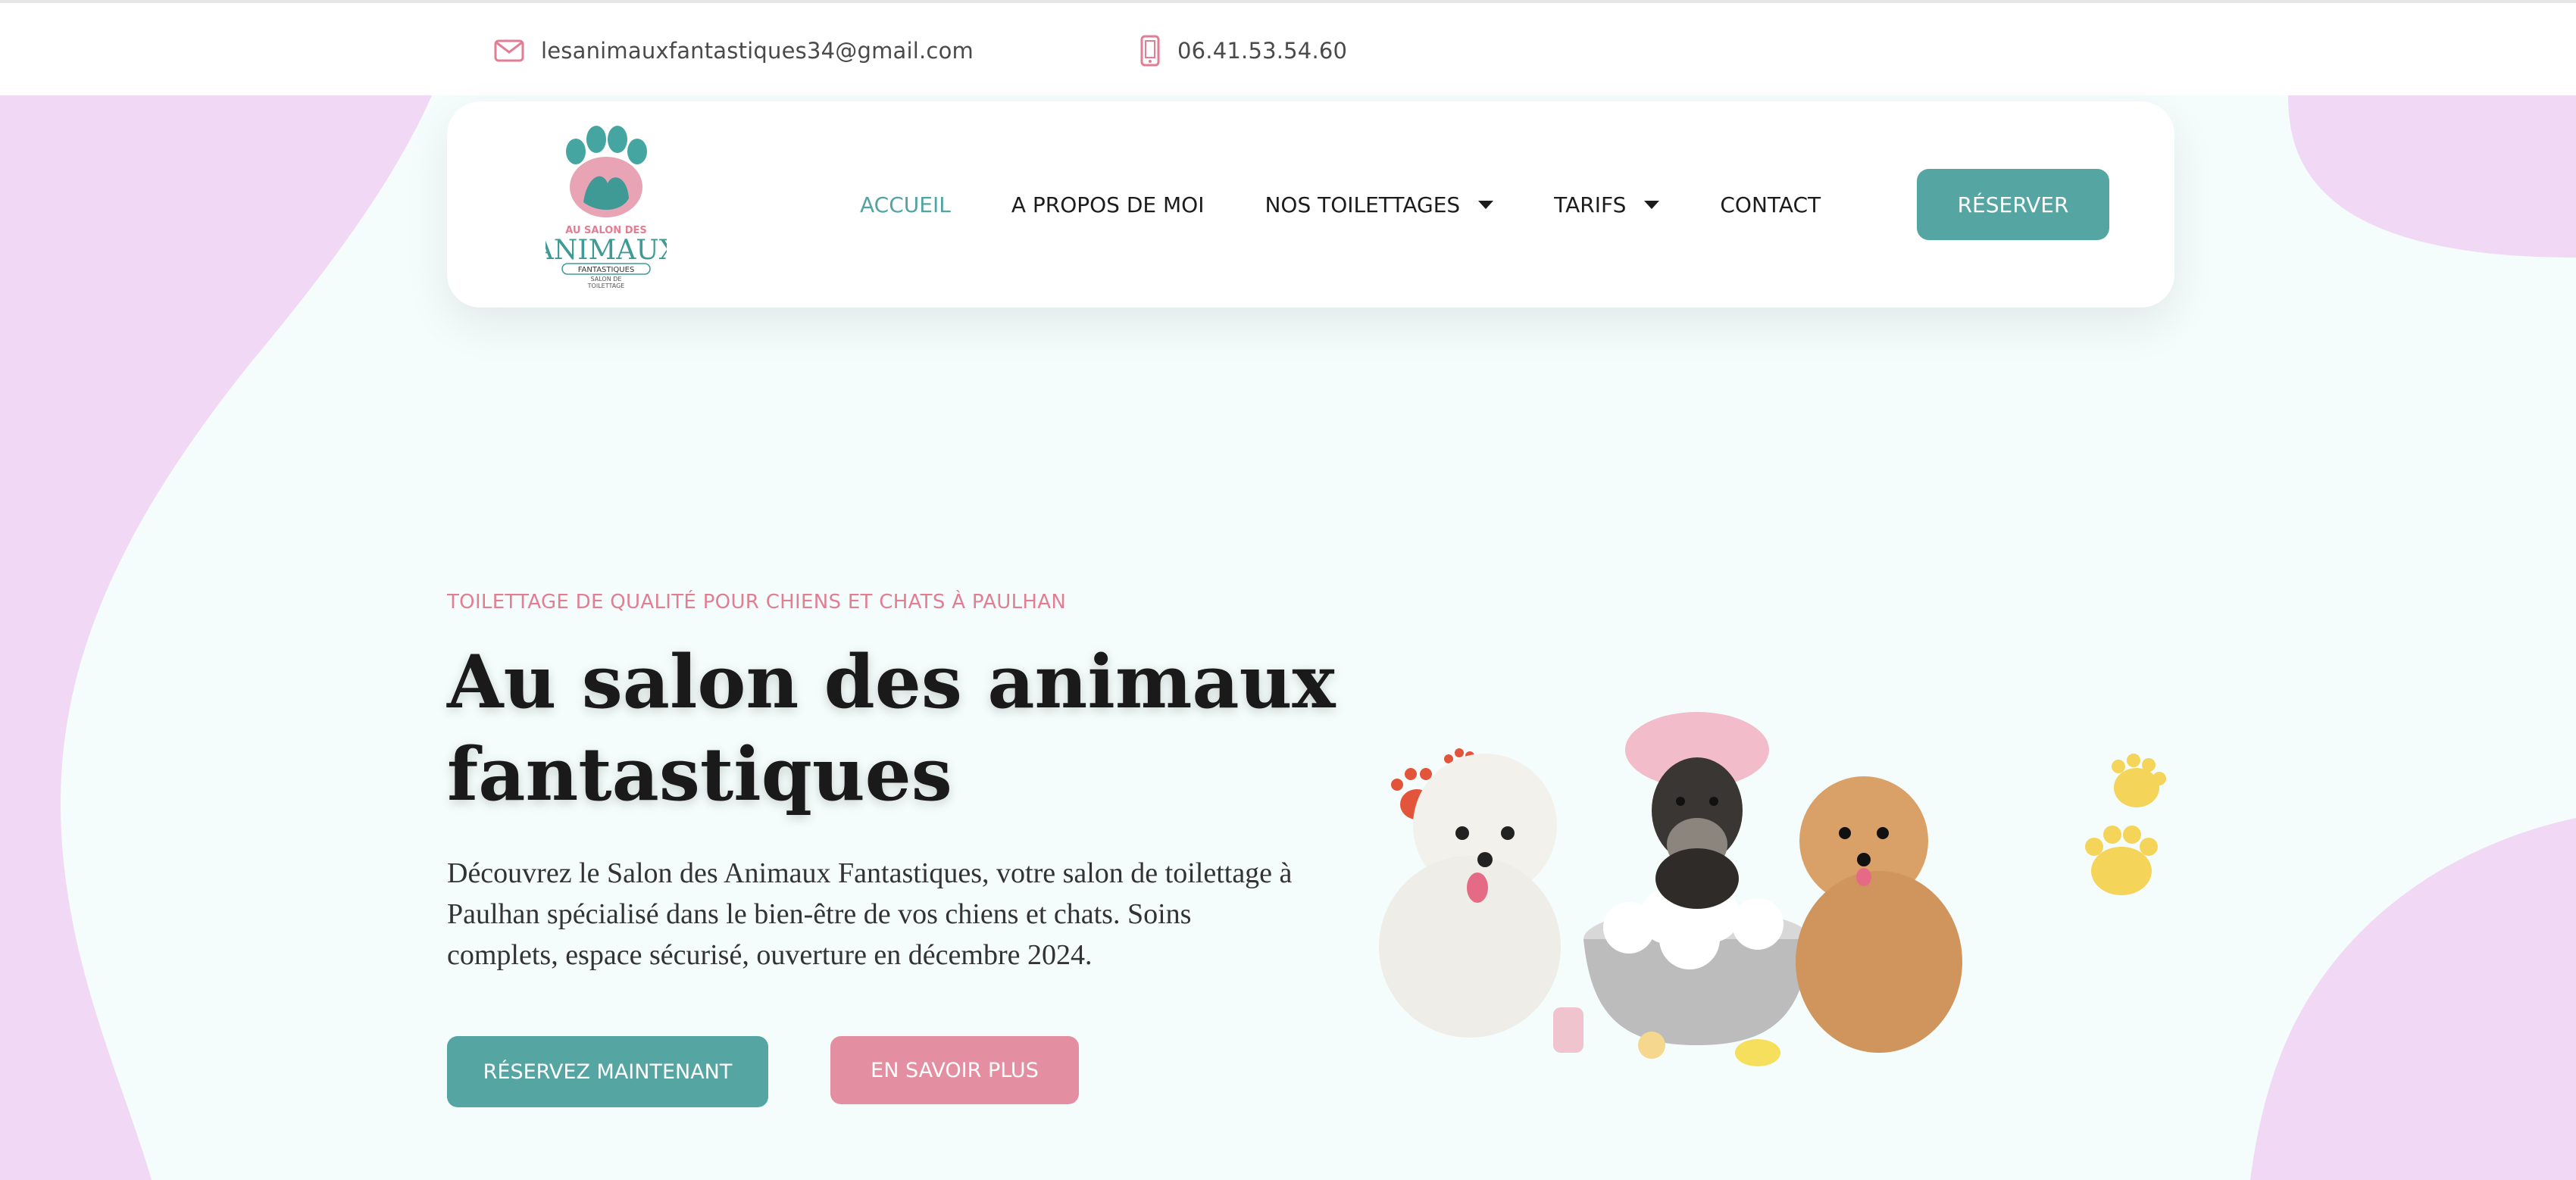  Describe the element at coordinates (1879, 914) in the screenshot. I see `pomeranian-dog` at that location.